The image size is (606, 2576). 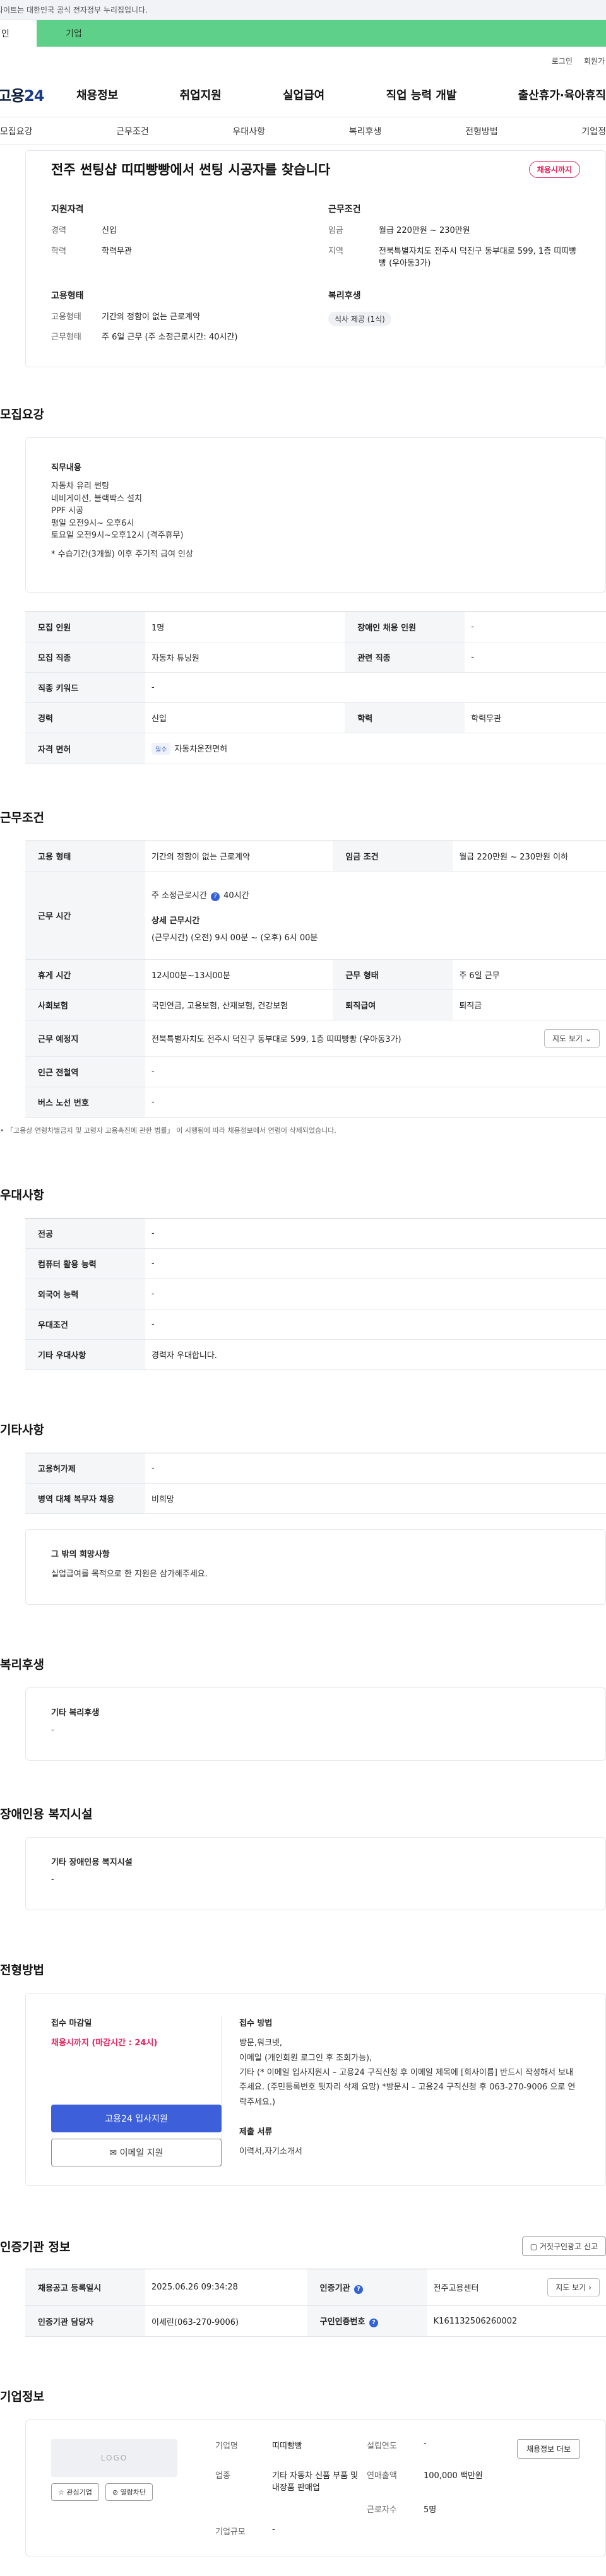 I want to click on cell-label: 컴퓨터 활용 능력, so click(x=85, y=1264).